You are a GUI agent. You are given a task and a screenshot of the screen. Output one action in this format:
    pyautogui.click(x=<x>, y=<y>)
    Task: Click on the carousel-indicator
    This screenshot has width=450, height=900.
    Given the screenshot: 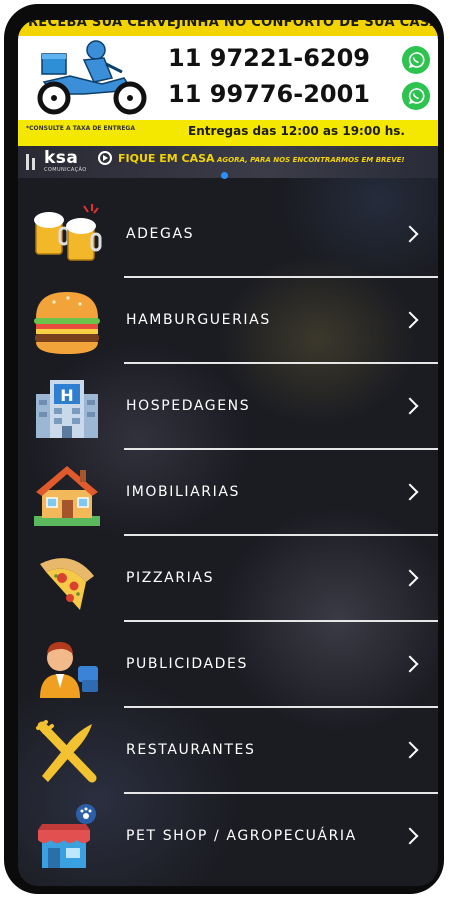 What is the action you would take?
    pyautogui.click(x=224, y=175)
    